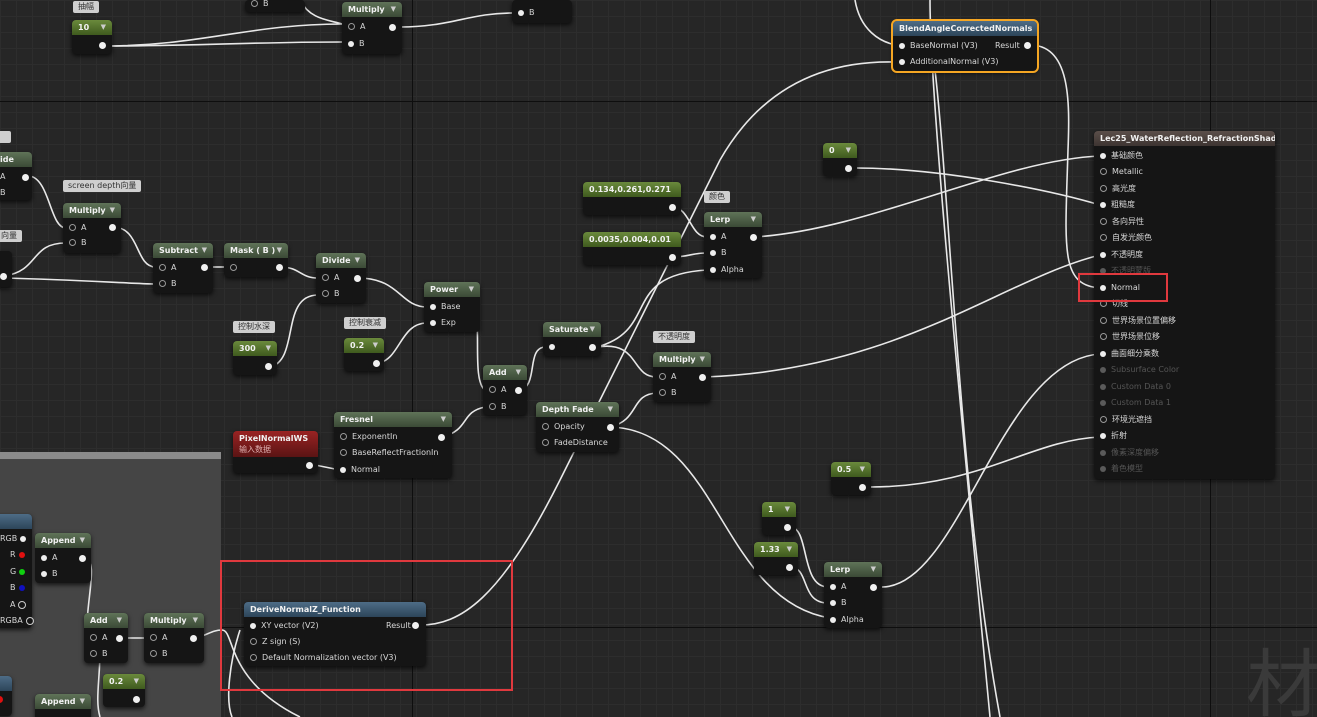  Describe the element at coordinates (256, 260) in the screenshot. I see `mask-node: Mask ( B ) ▼` at that location.